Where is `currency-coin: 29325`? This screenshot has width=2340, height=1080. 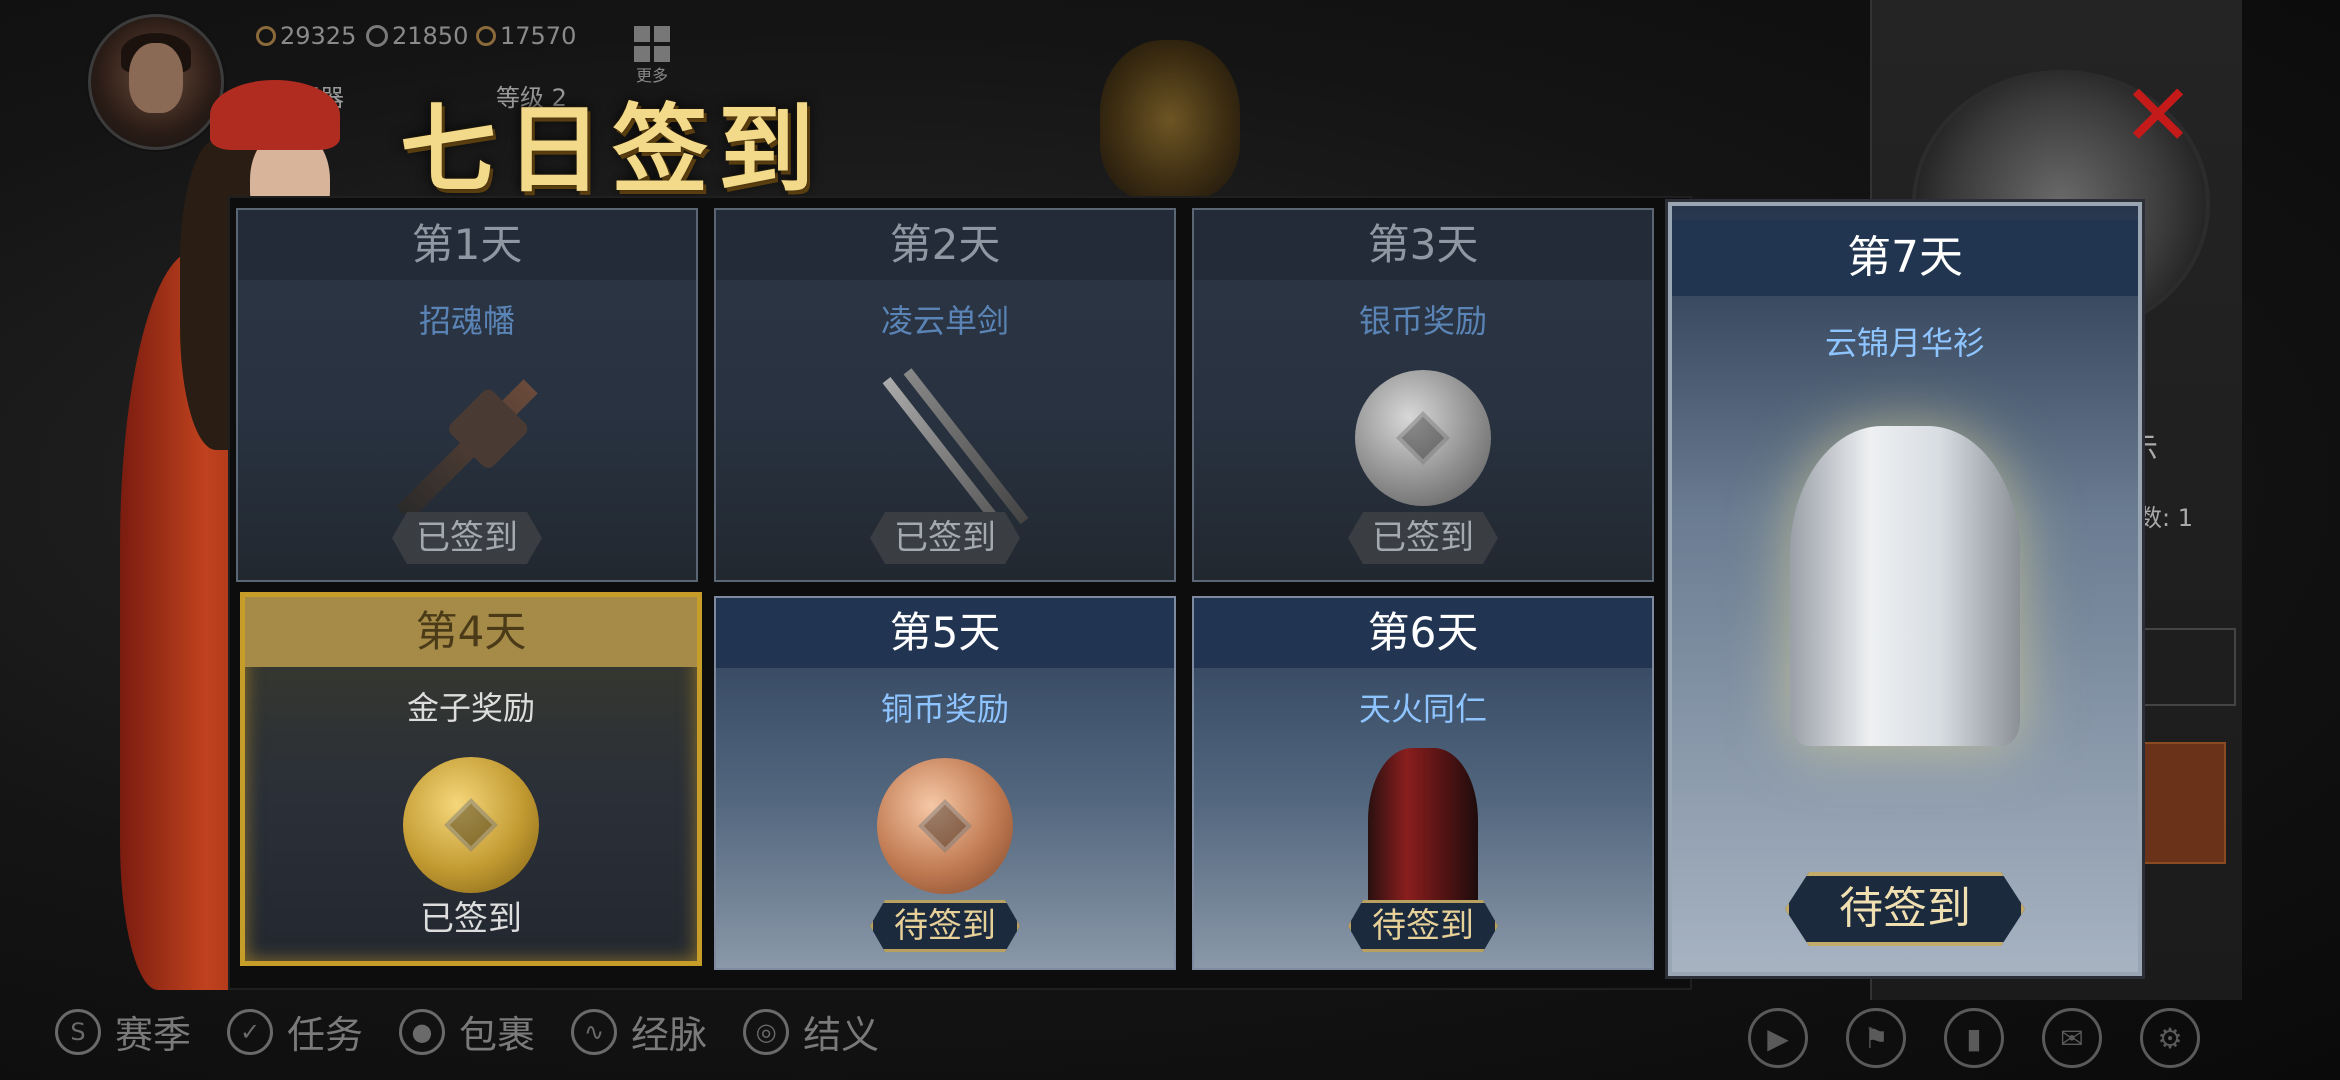
currency-coin: 29325 is located at coordinates (306, 36).